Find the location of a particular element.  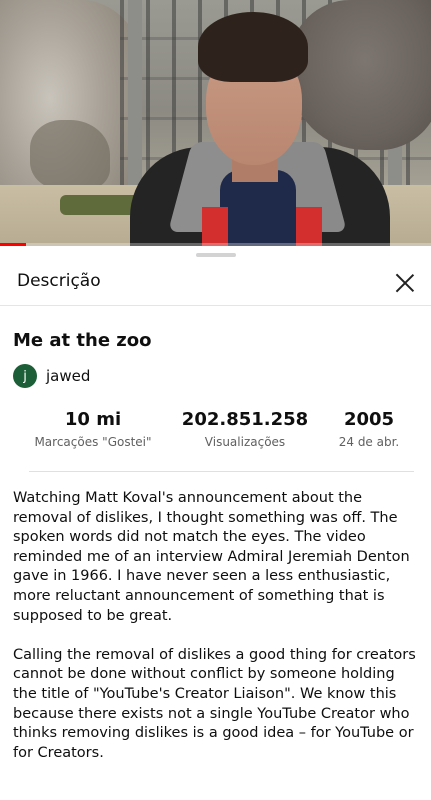

views-count: 202.851.258 is located at coordinates (245, 419).